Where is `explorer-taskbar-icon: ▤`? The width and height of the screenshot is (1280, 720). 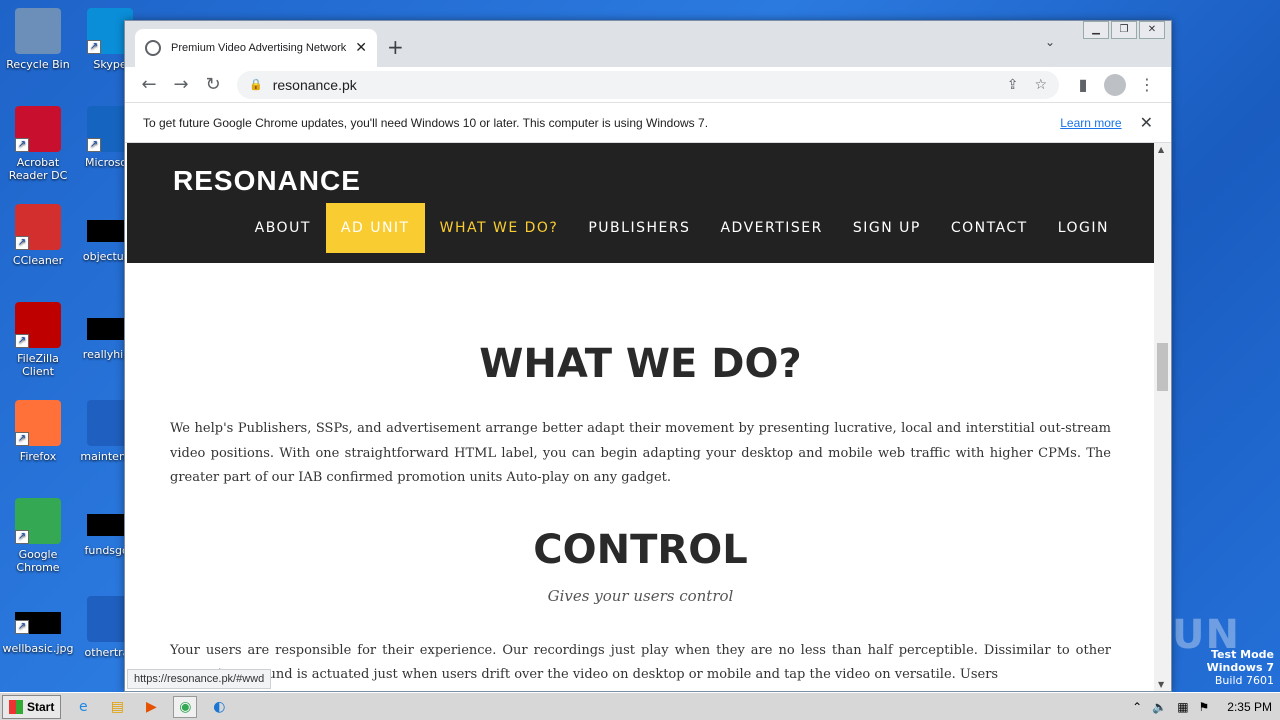
explorer-taskbar-icon: ▤ is located at coordinates (117, 707).